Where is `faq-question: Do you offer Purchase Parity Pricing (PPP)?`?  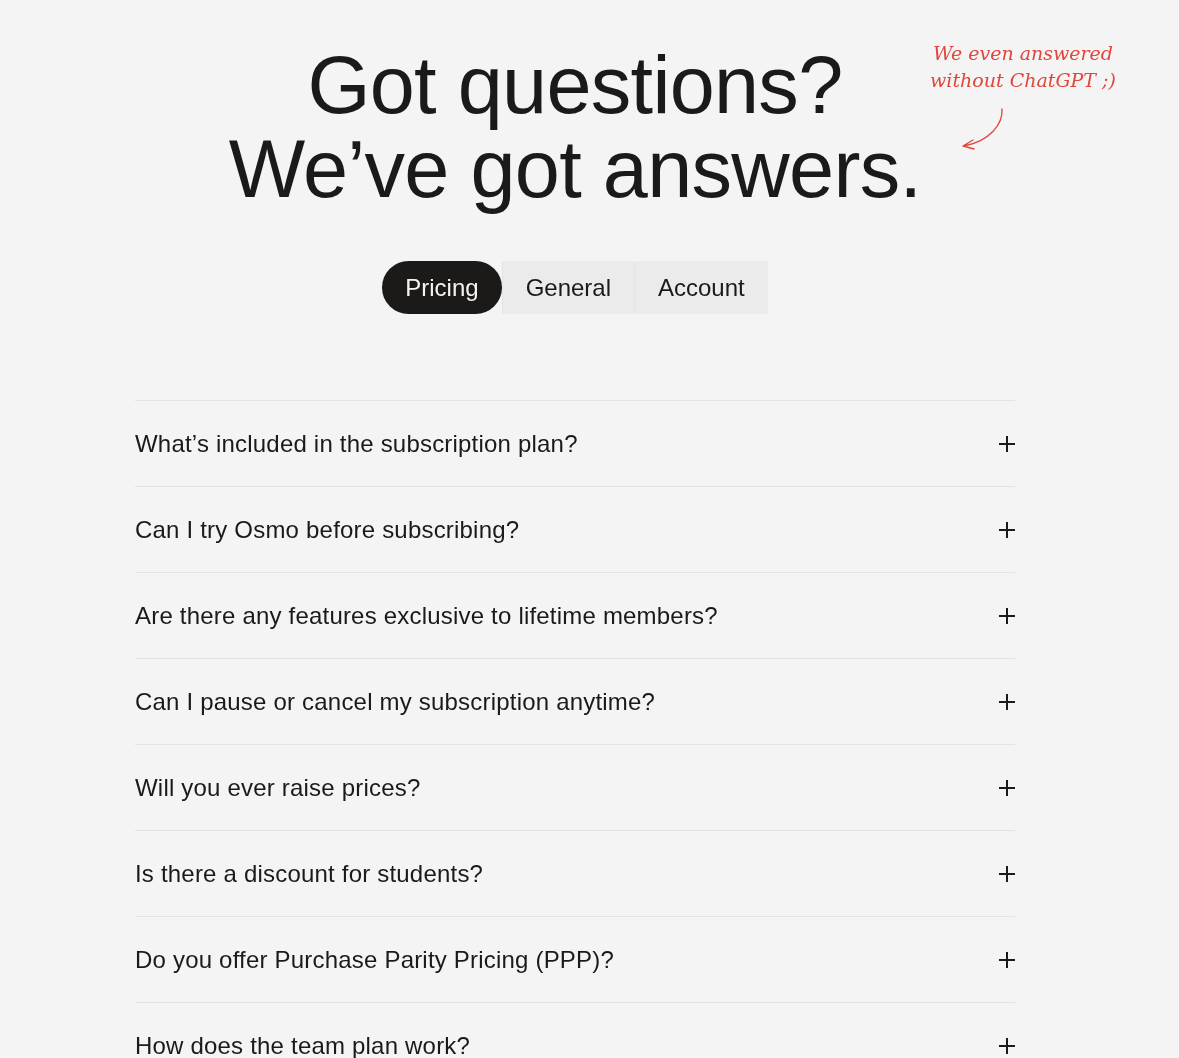 faq-question: Do you offer Purchase Parity Pricing (PPP)? is located at coordinates (375, 959).